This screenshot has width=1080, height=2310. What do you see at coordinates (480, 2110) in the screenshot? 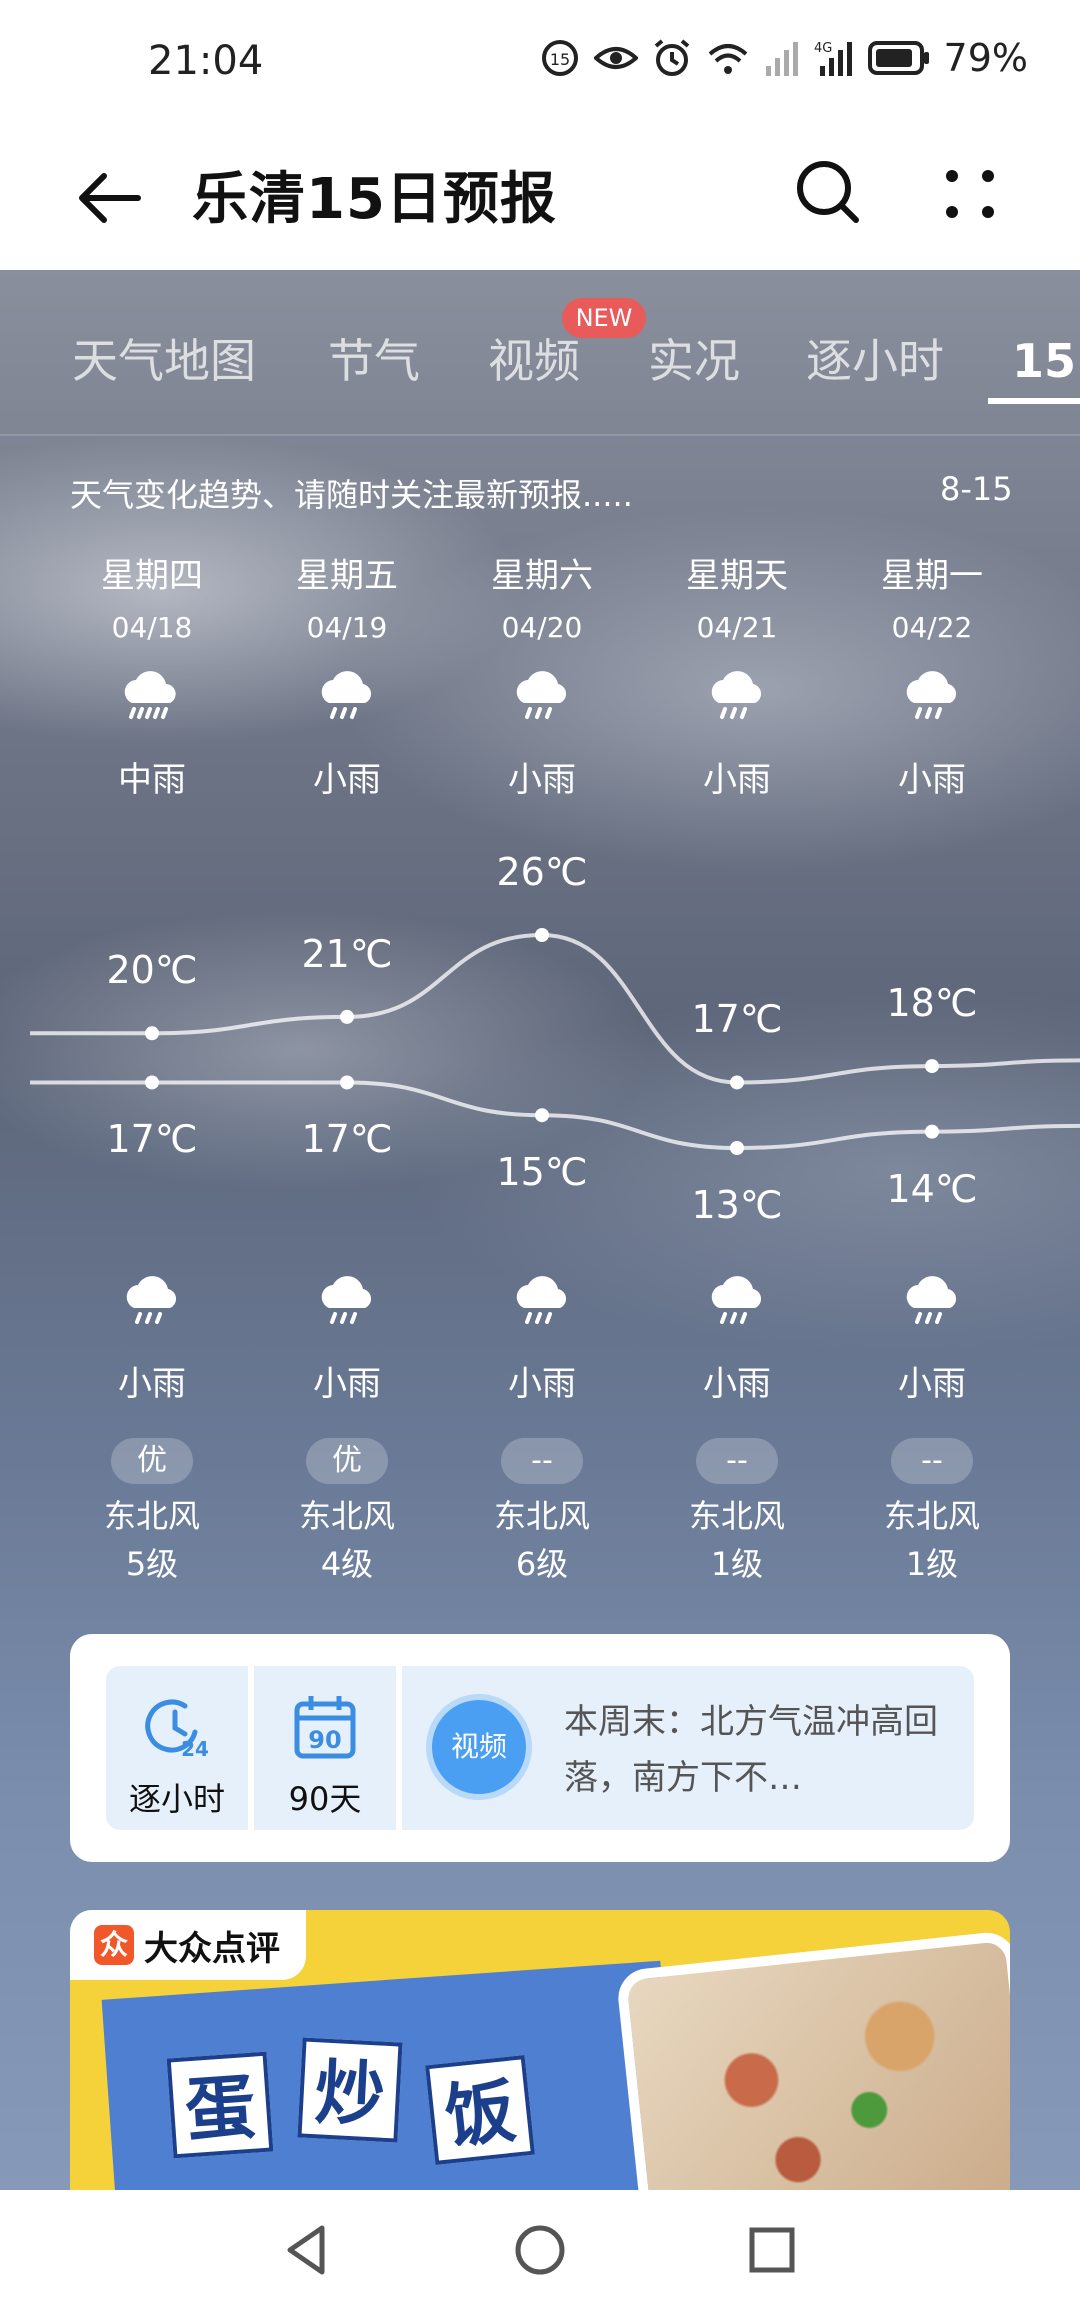
I see `ad-title-char: 饭` at bounding box center [480, 2110].